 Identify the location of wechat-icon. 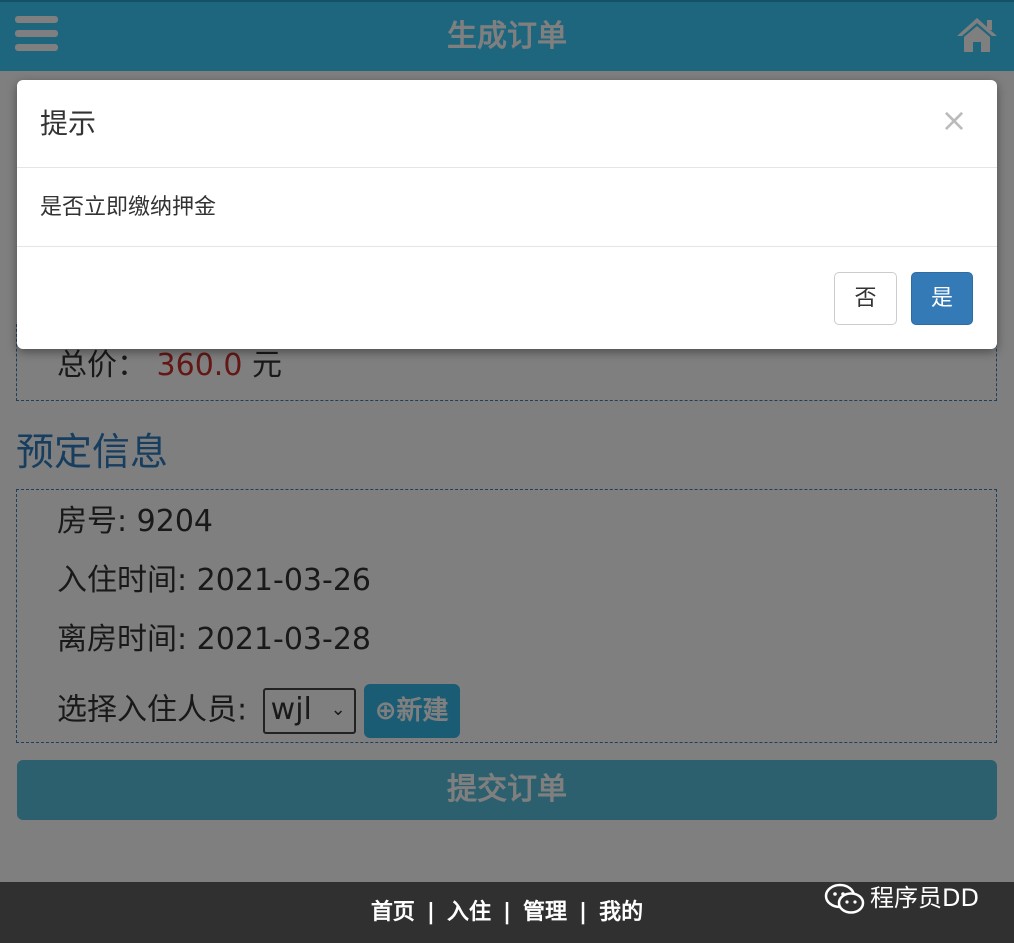
(844, 898).